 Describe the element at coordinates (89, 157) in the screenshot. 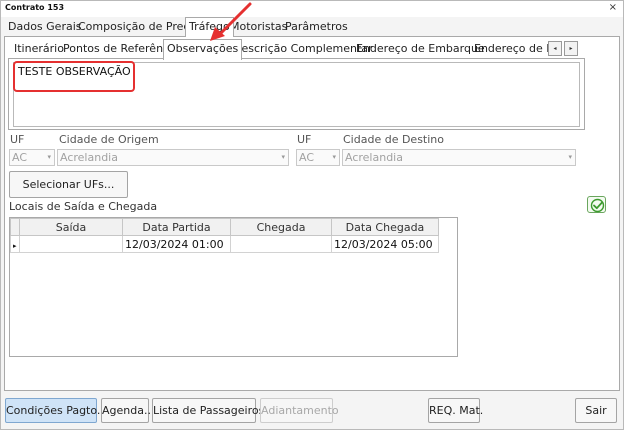

I see `cidade-origem-value: Acrelandia` at that location.